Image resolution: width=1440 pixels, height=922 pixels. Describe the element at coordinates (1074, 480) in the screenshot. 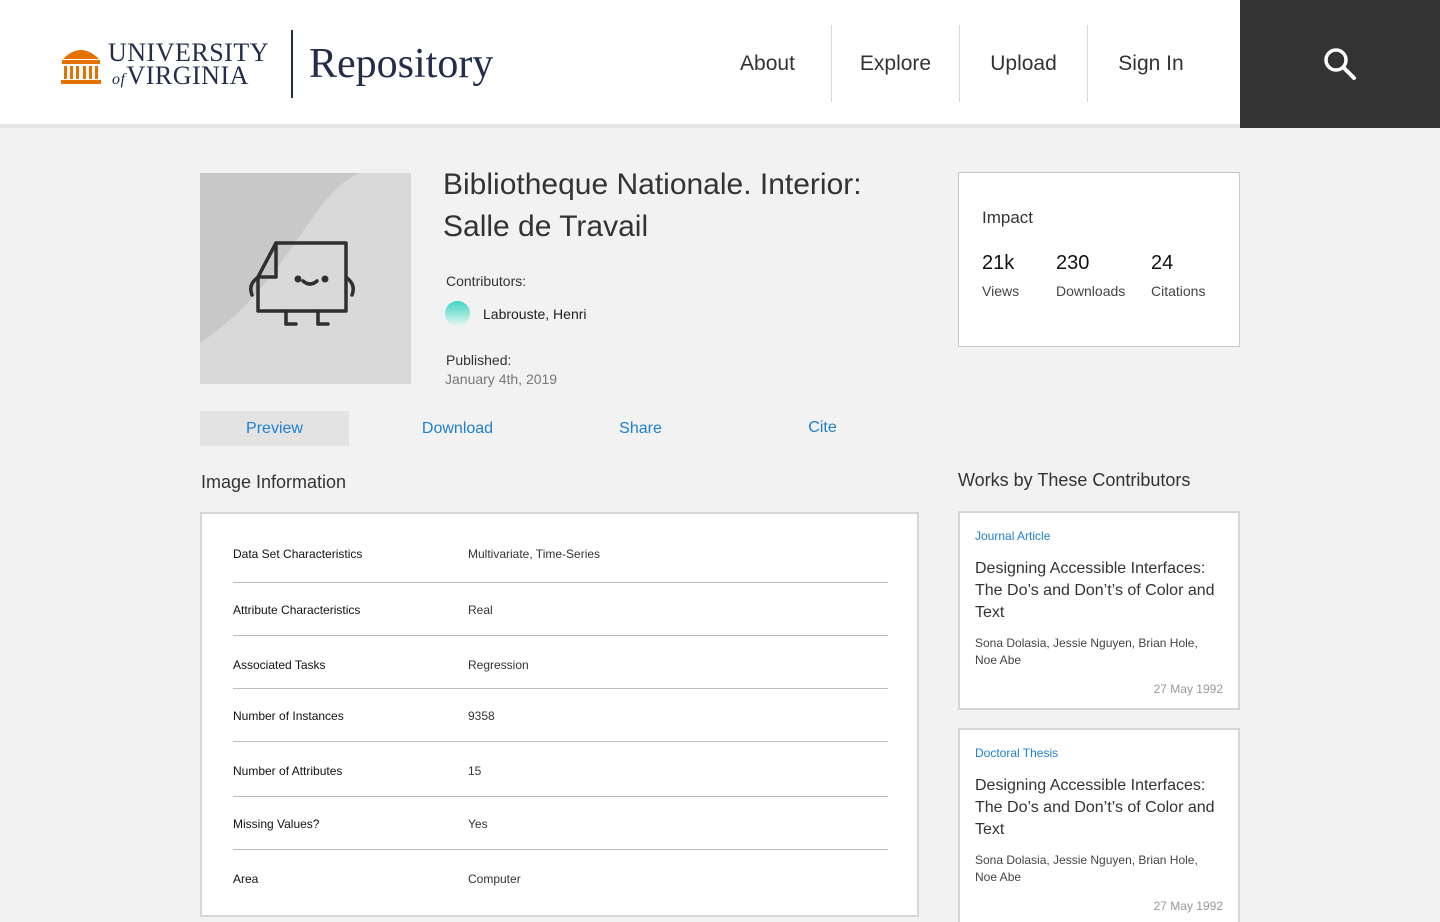

I see `works-title: Works by These Contributors` at that location.